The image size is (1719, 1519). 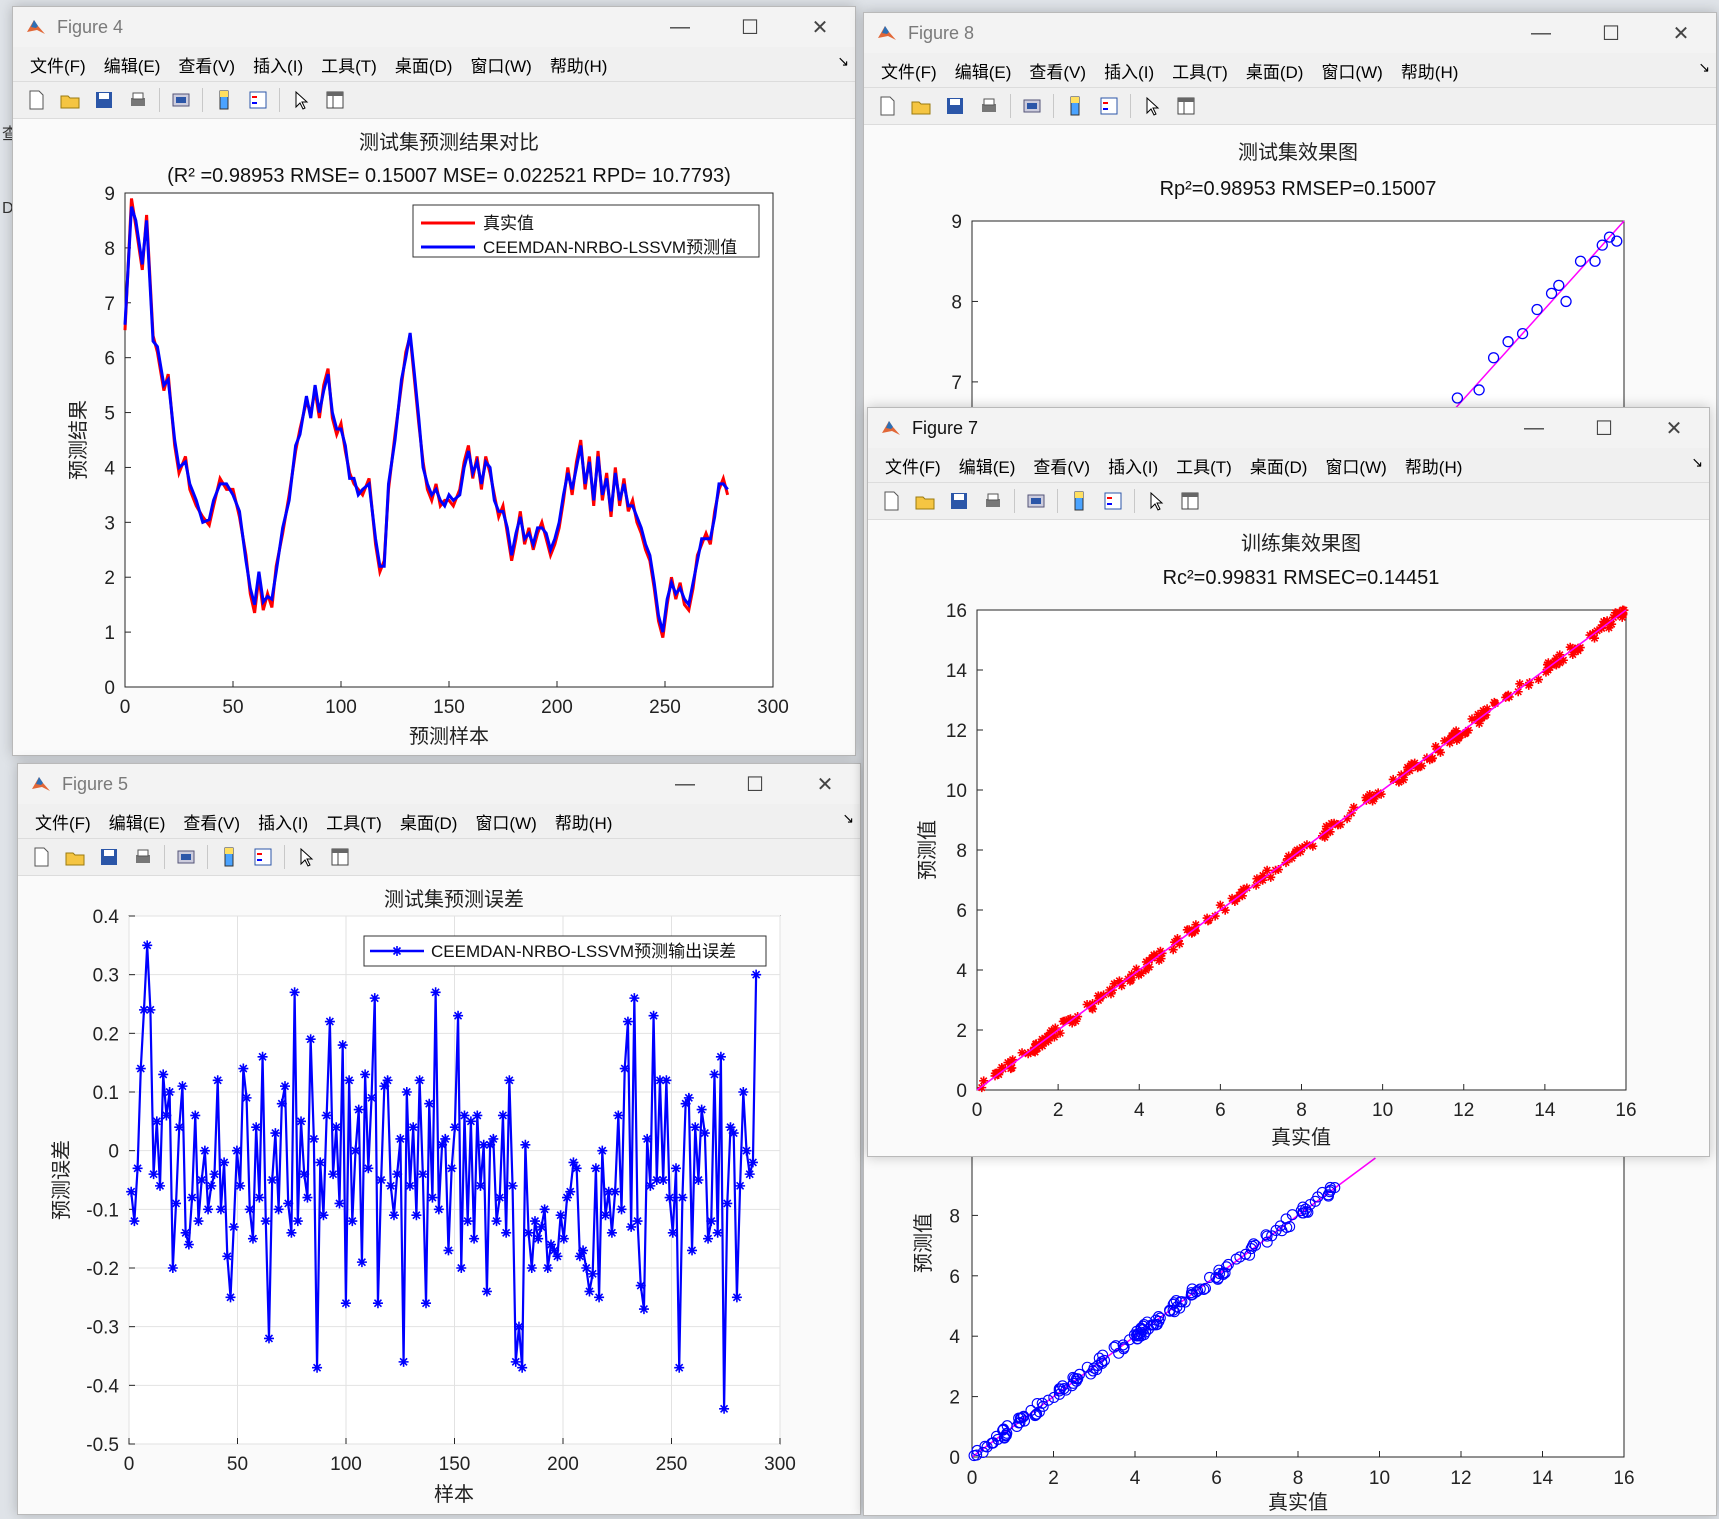 I want to click on x-tick-label: 8, so click(x=1298, y=1478).